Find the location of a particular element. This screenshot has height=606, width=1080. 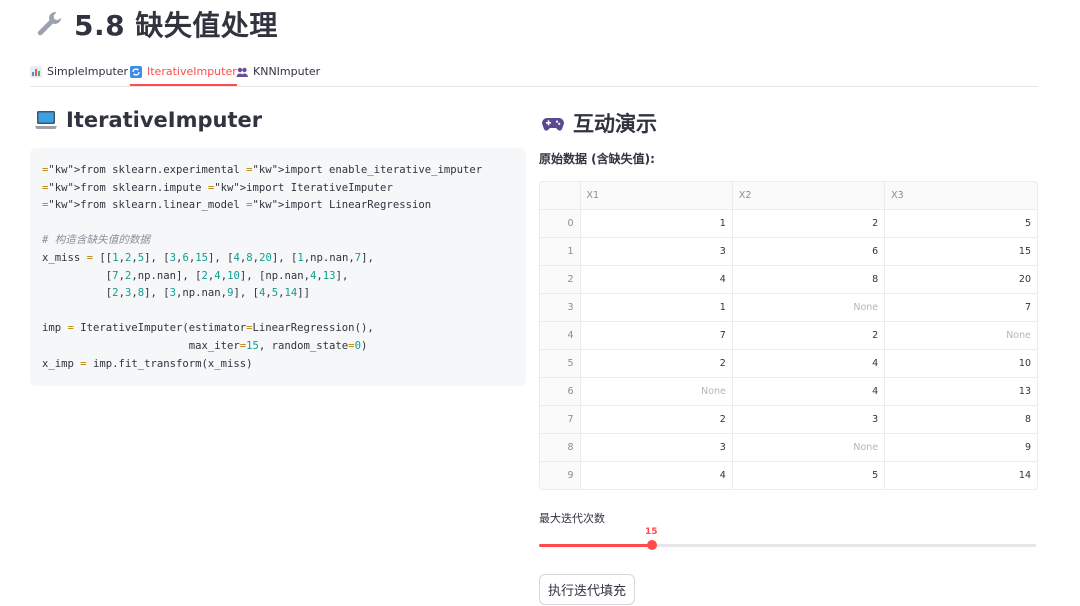

table-row: 4 7 2 None is located at coordinates (788, 335).